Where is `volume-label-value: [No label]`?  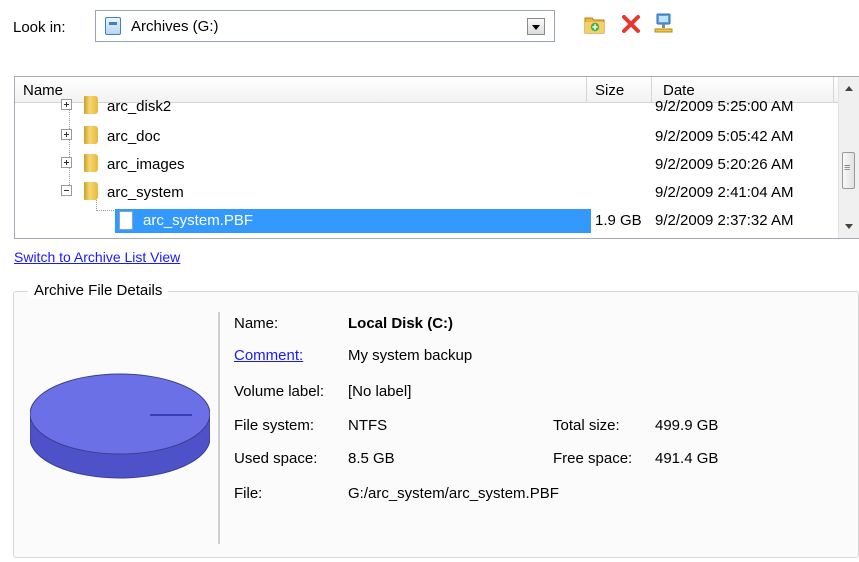
volume-label-value: [No label] is located at coordinates (380, 391).